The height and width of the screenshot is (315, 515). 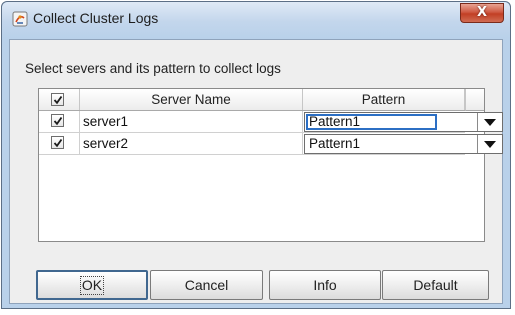 I want to click on server-name-cell: server1, so click(x=191, y=121).